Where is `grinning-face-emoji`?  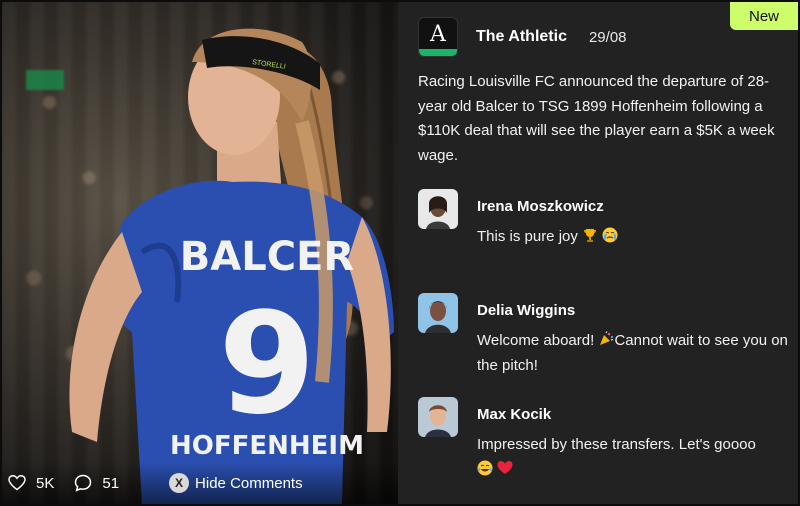 grinning-face-emoji is located at coordinates (485, 467).